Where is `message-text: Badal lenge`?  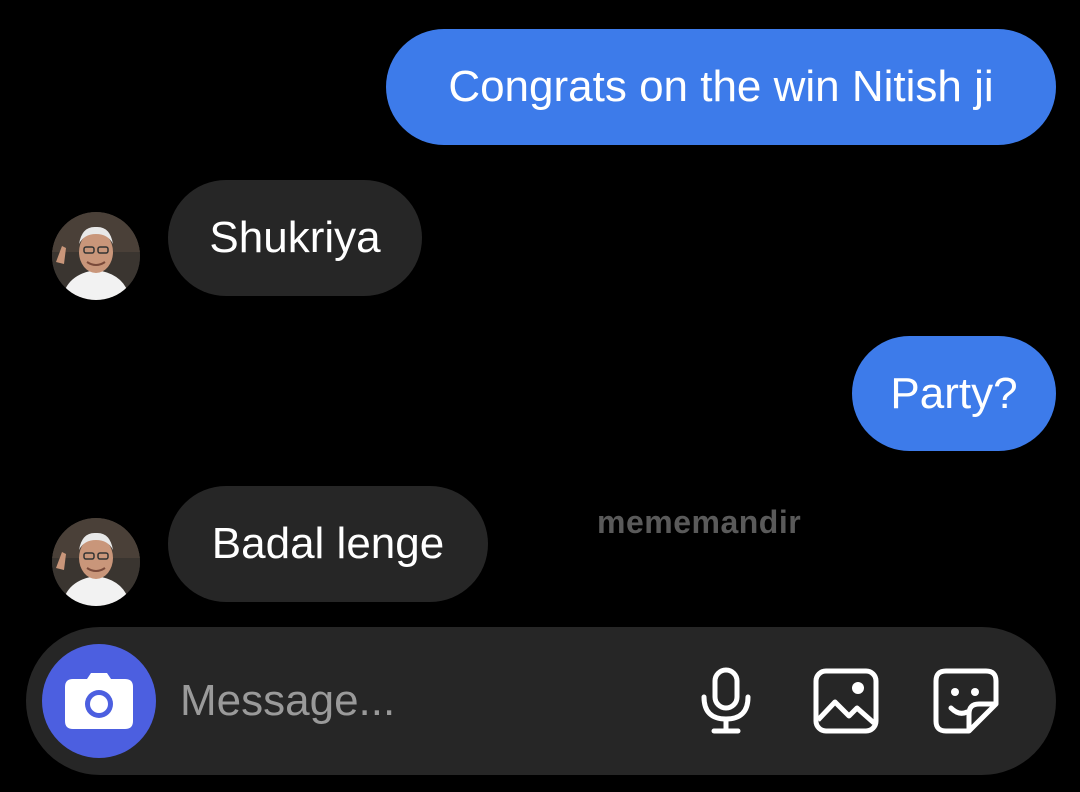
message-text: Badal lenge is located at coordinates (328, 543).